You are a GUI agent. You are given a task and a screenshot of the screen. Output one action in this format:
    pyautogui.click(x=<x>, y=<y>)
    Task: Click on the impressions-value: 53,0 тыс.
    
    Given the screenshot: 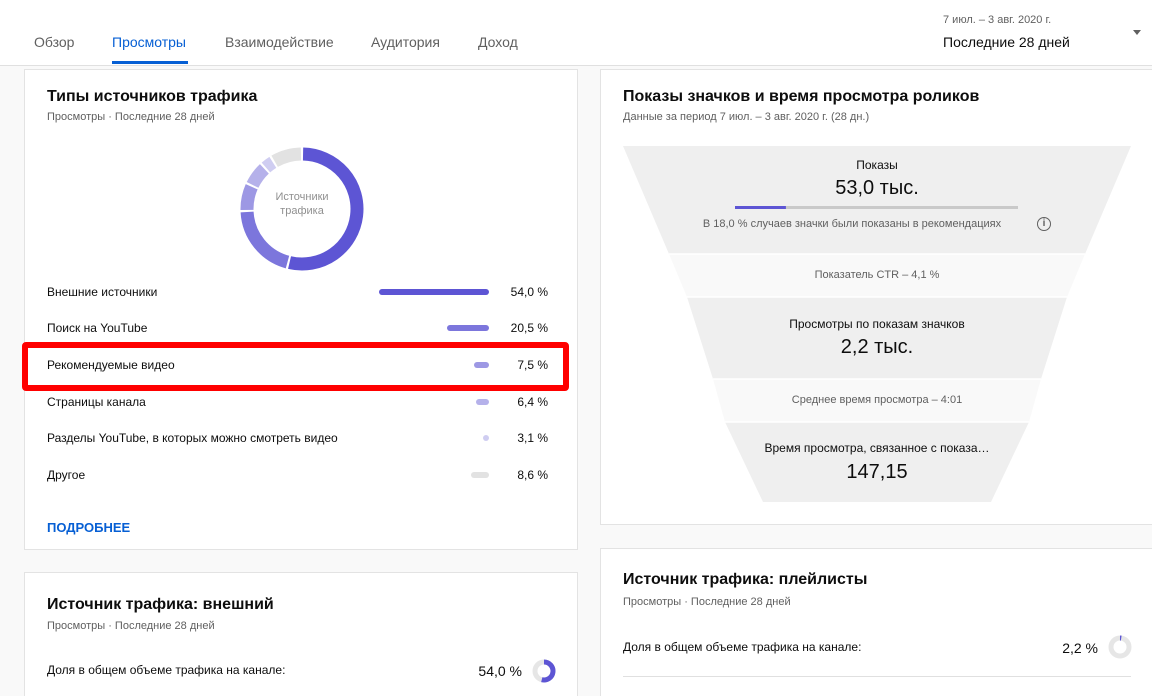 What is the action you would take?
    pyautogui.click(x=877, y=188)
    